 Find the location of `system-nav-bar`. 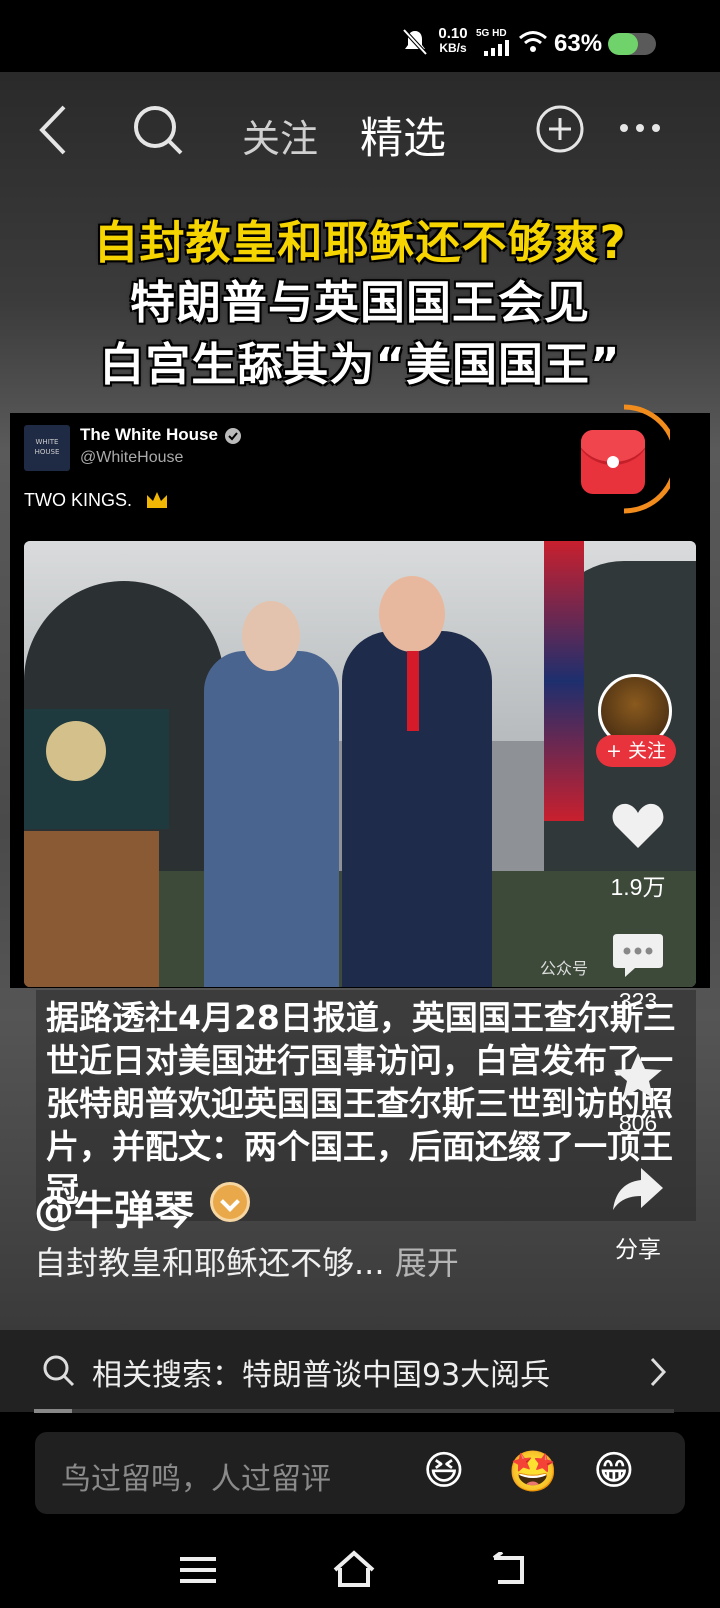

system-nav-bar is located at coordinates (360, 1569).